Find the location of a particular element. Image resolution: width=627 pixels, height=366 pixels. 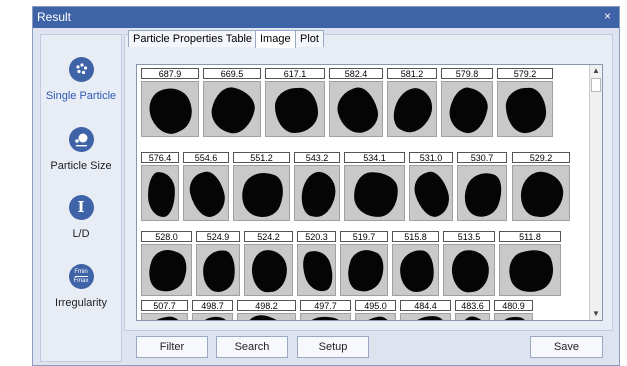

particle-tile: 530.7 is located at coordinates (482, 186).